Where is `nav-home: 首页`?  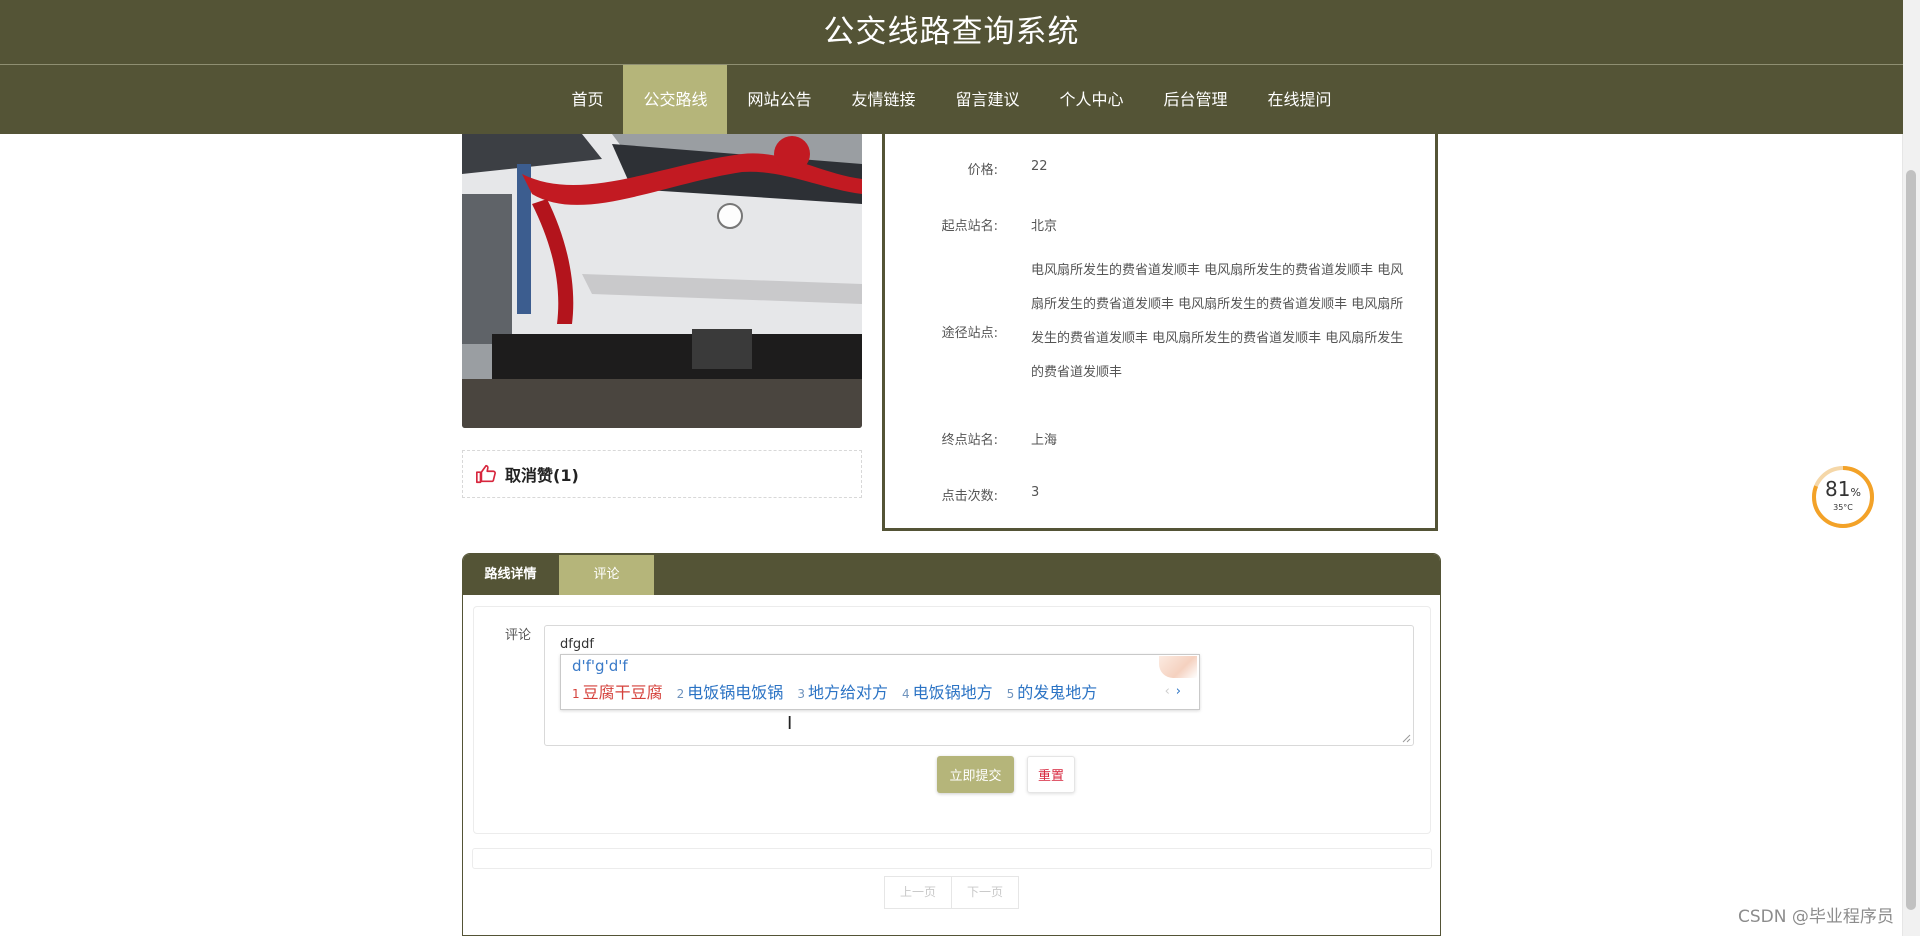
nav-home: 首页 is located at coordinates (587, 99).